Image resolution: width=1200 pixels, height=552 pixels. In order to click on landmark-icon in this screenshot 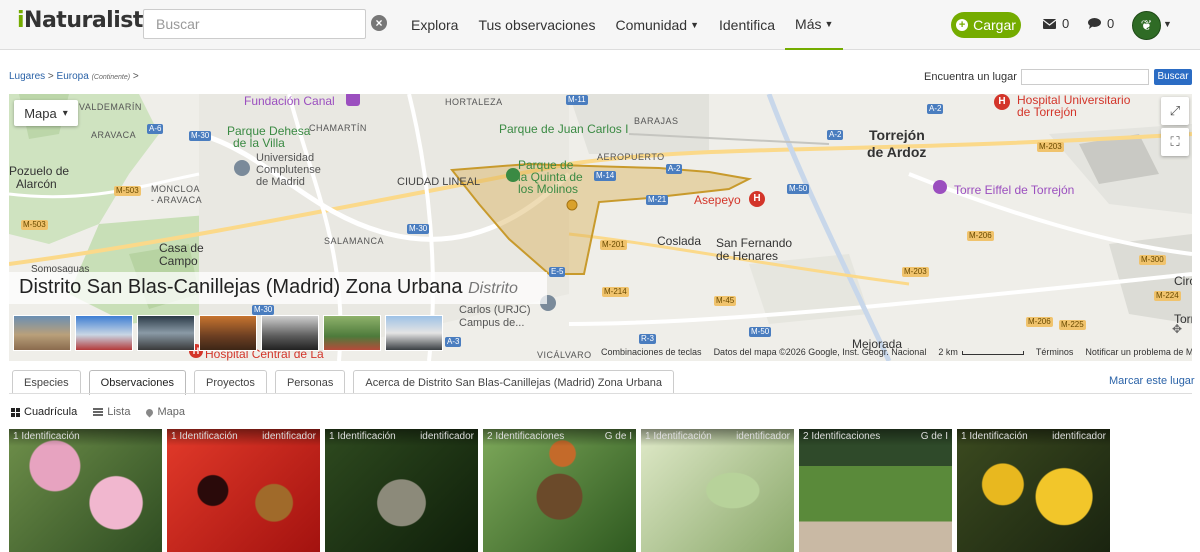, I will do `click(940, 187)`.